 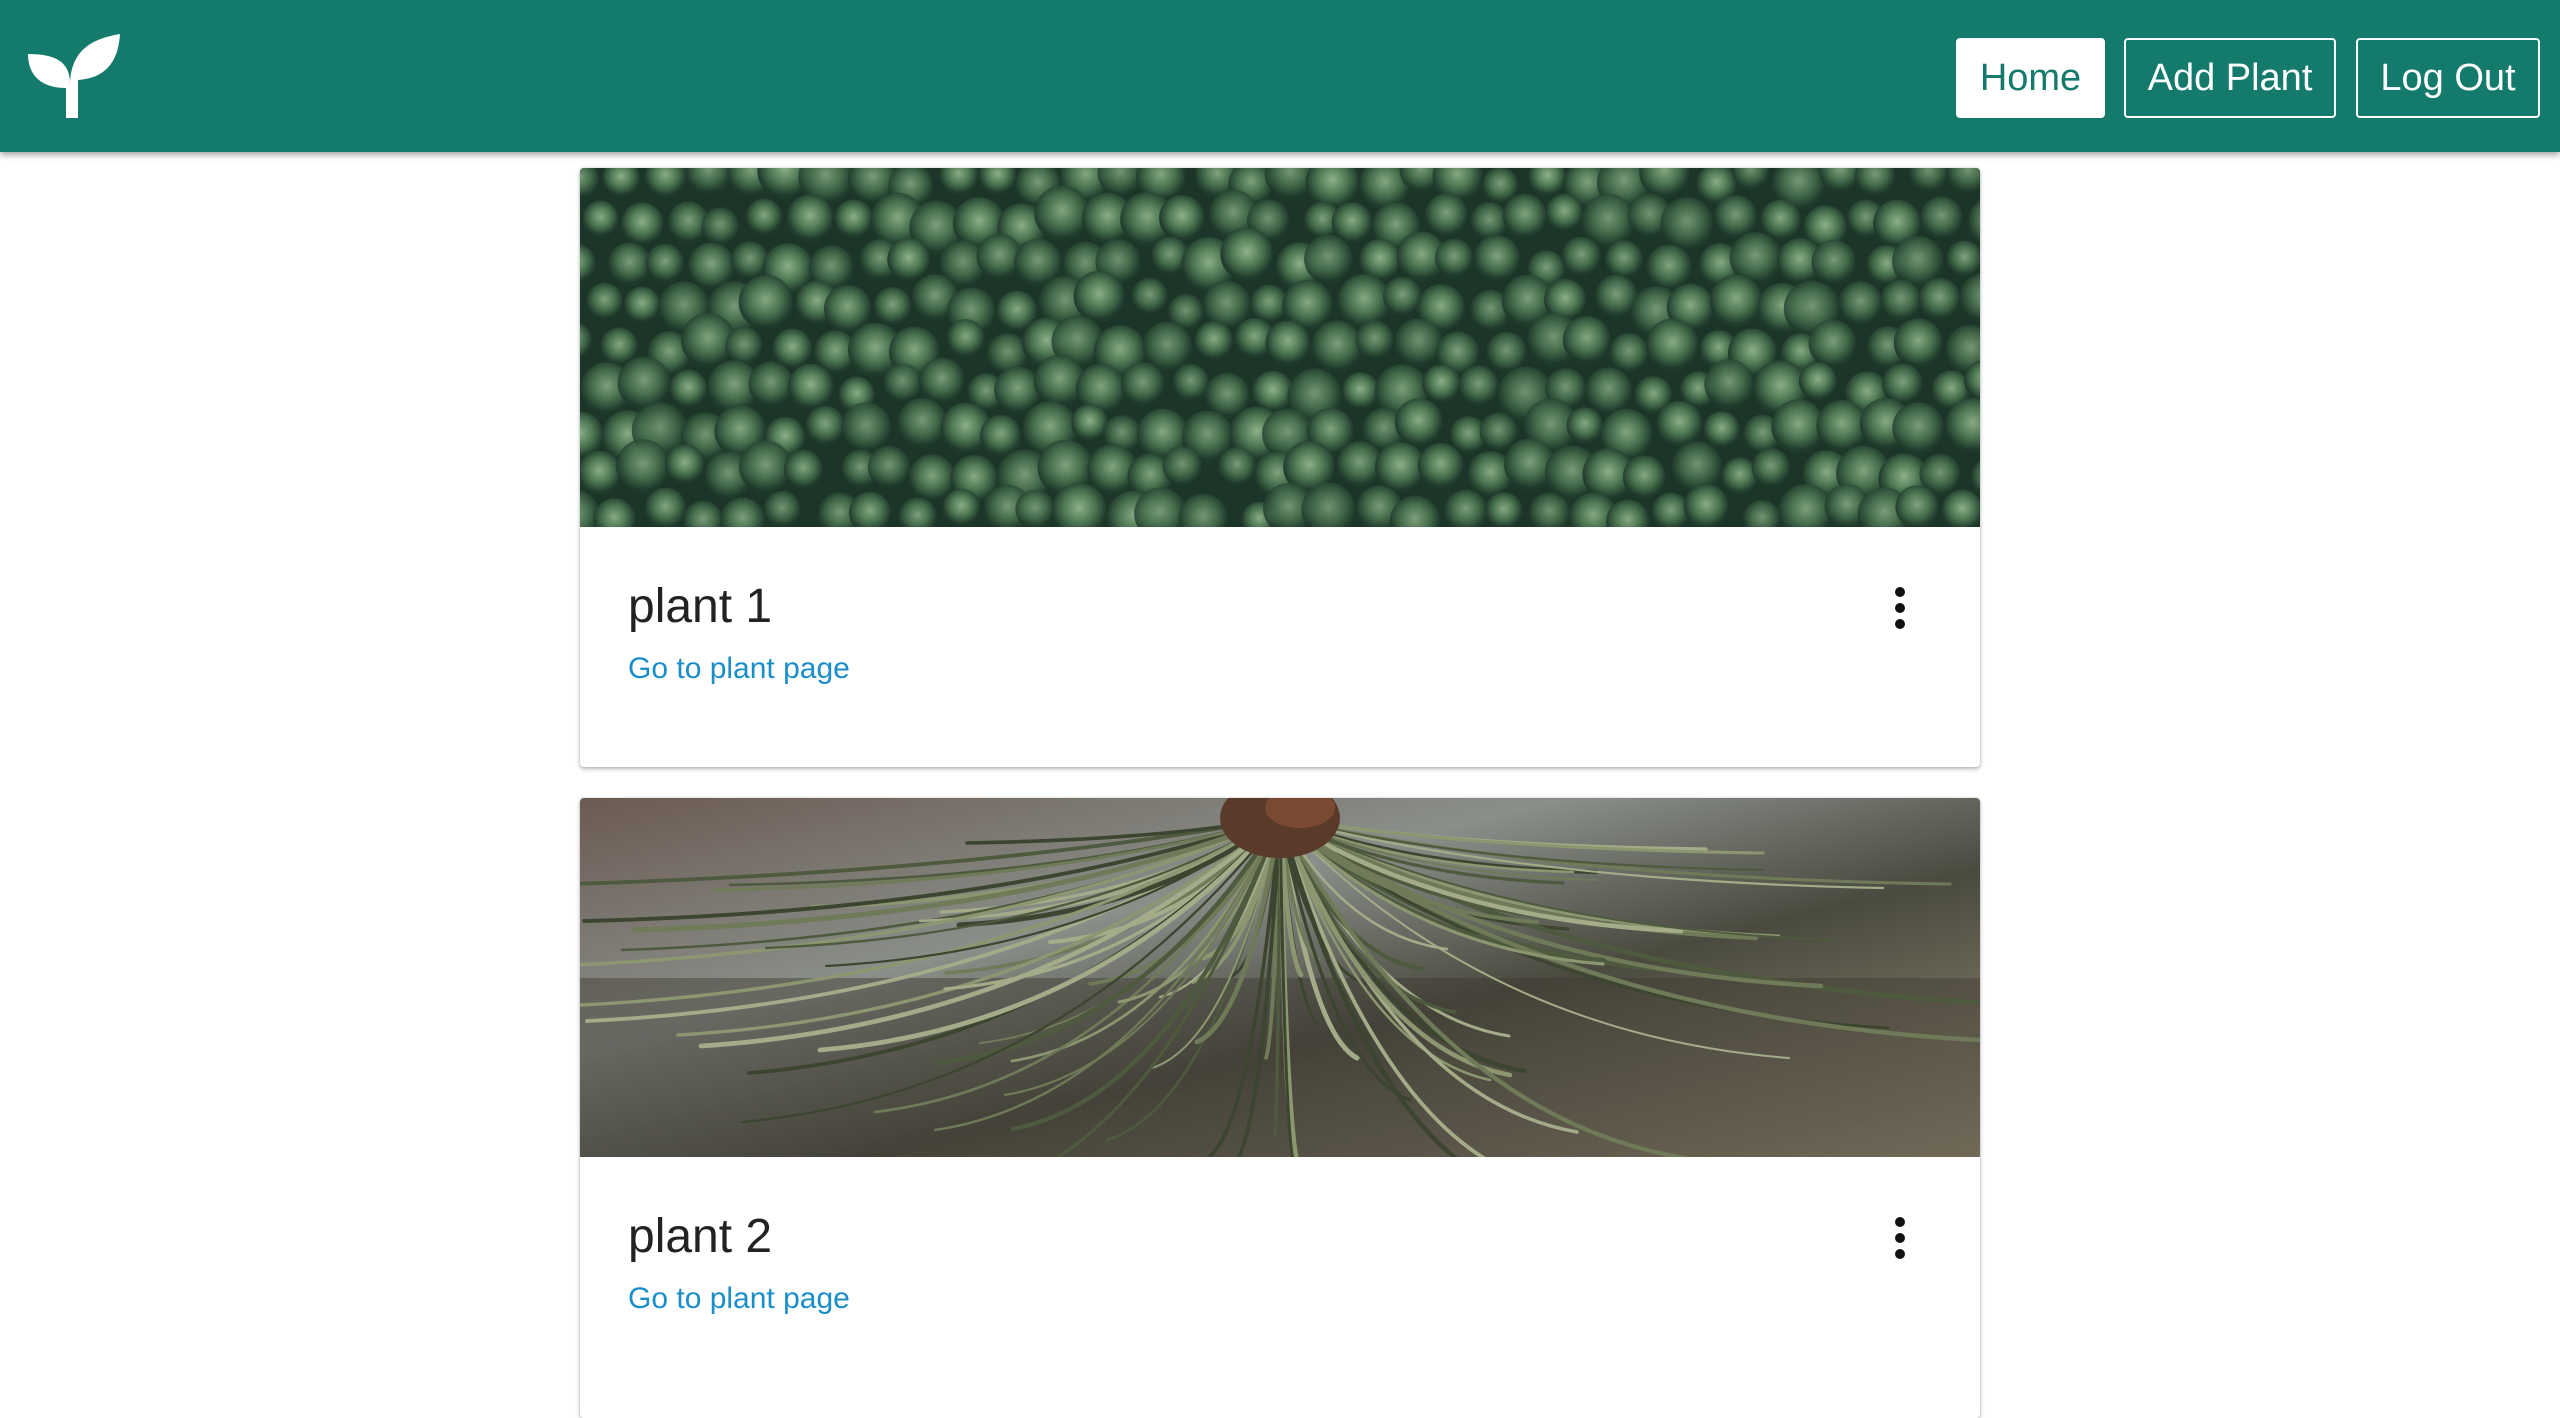 I want to click on add-plant-button: Add Plant, so click(x=2230, y=78).